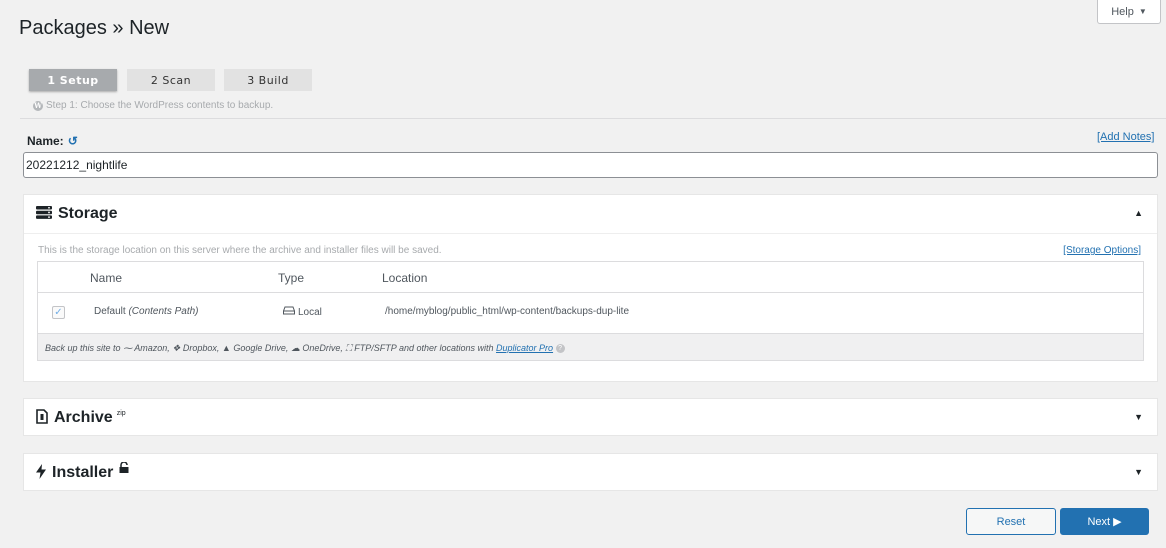 The image size is (1166, 548). What do you see at coordinates (106, 278) in the screenshot?
I see `column-header-name: Name` at bounding box center [106, 278].